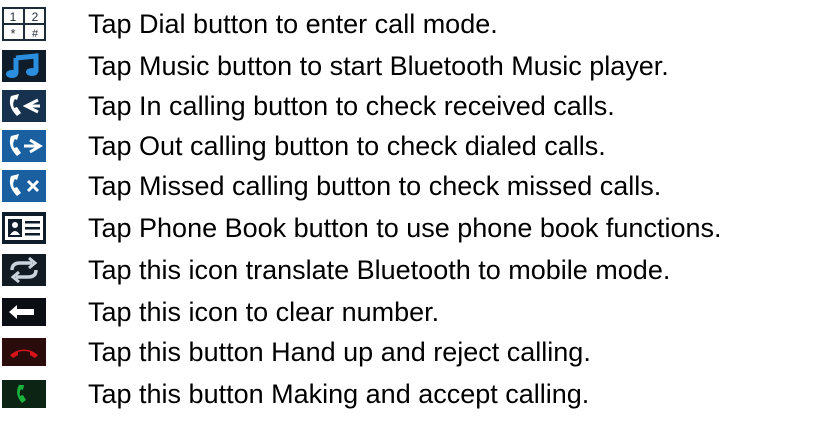  I want to click on hang-up-icon, so click(41, 352).